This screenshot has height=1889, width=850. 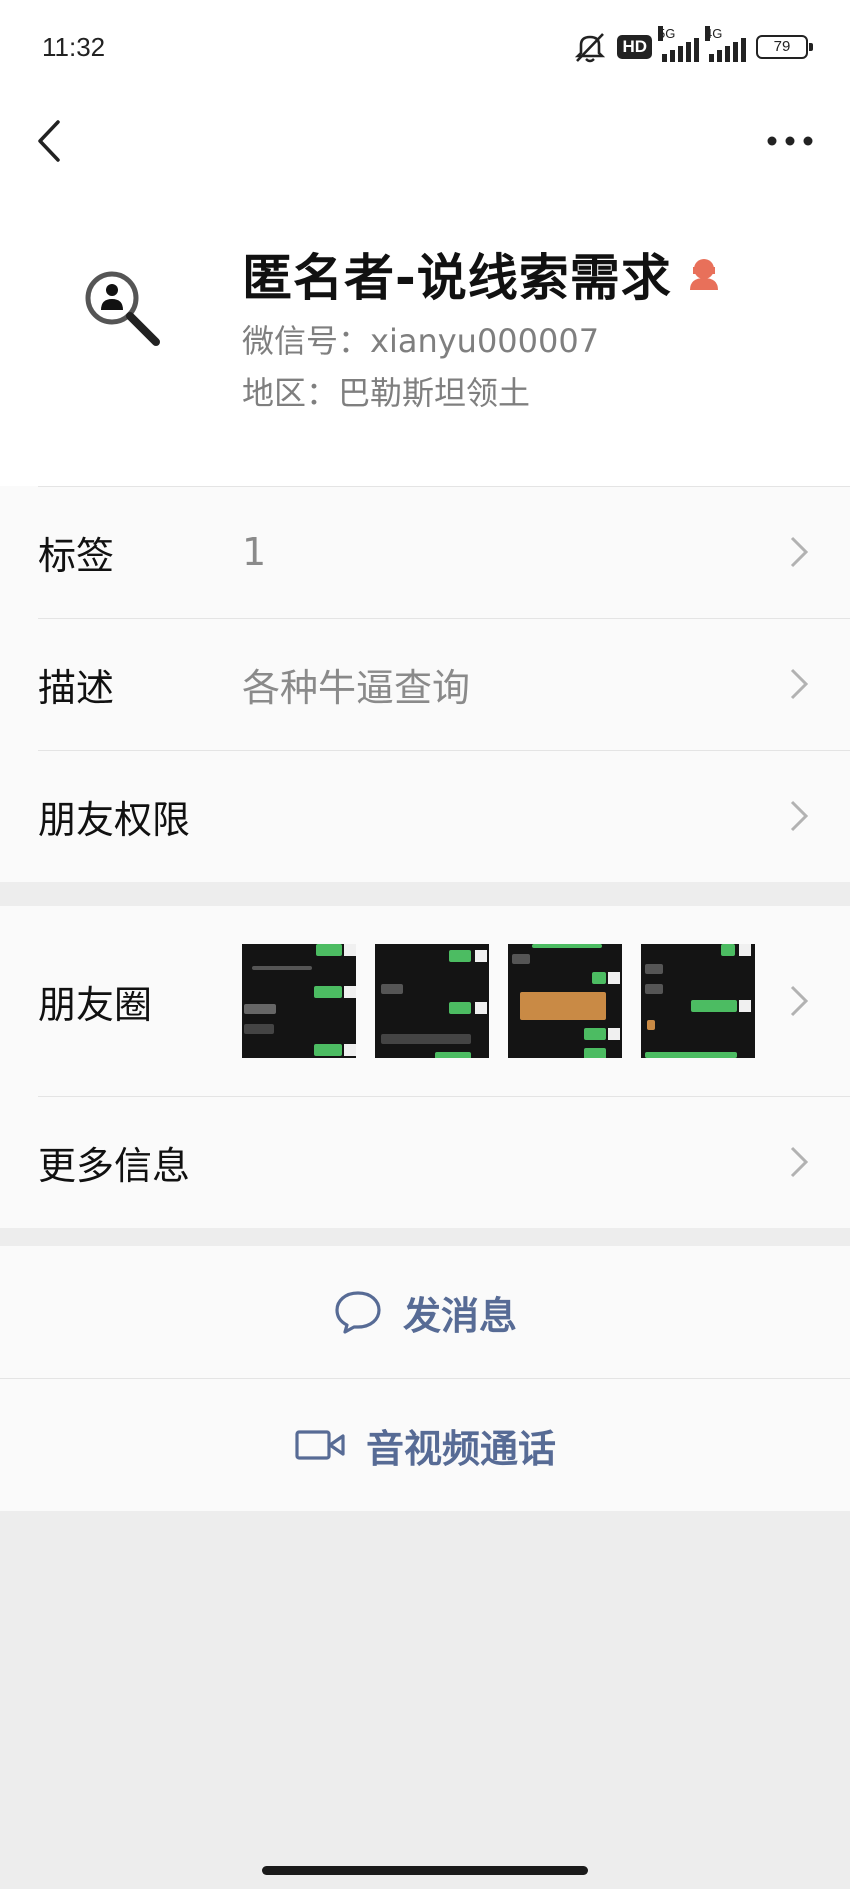 I want to click on chat-bubble-icon, so click(x=358, y=1312).